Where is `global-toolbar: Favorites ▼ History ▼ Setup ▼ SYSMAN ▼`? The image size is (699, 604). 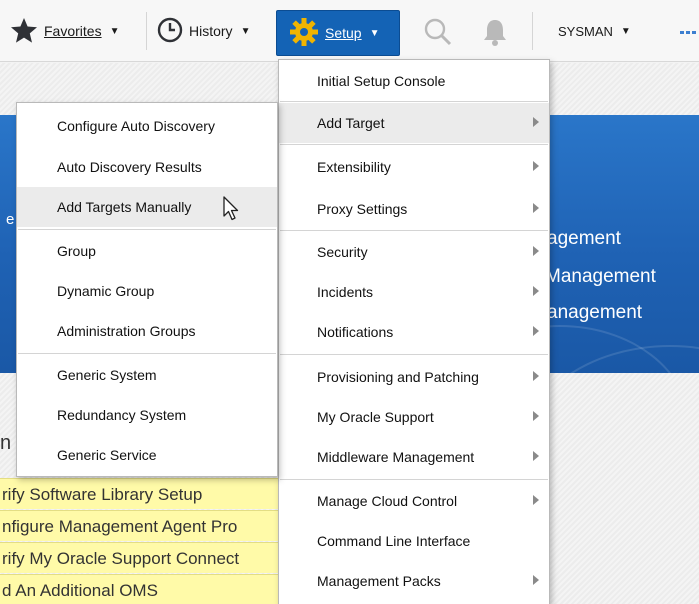
global-toolbar: Favorites ▼ History ▼ Setup ▼ SYSMAN ▼ is located at coordinates (349, 31).